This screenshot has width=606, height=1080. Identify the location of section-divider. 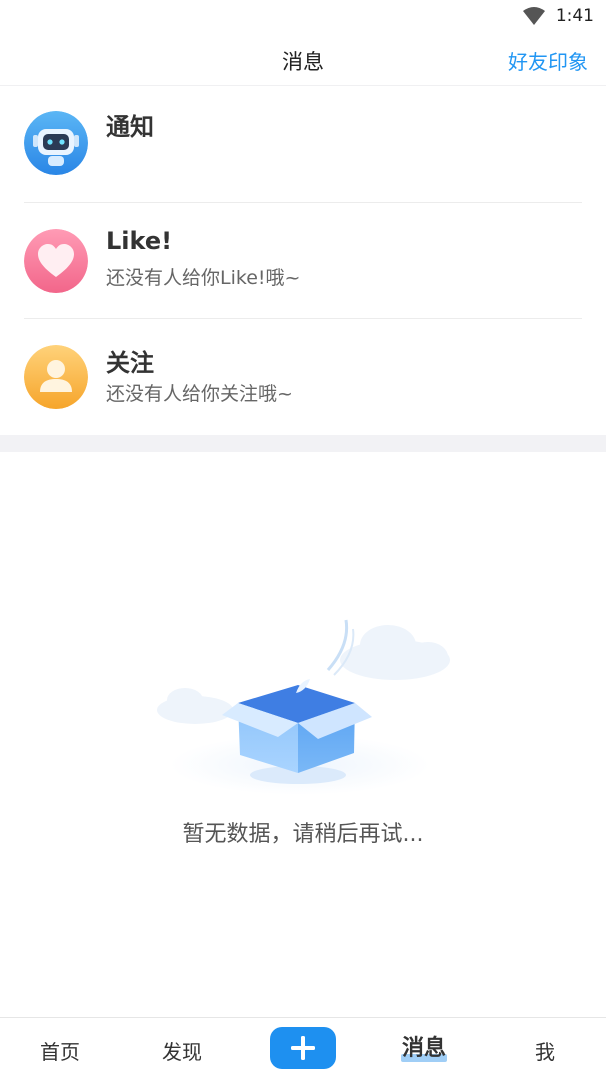
(303, 443).